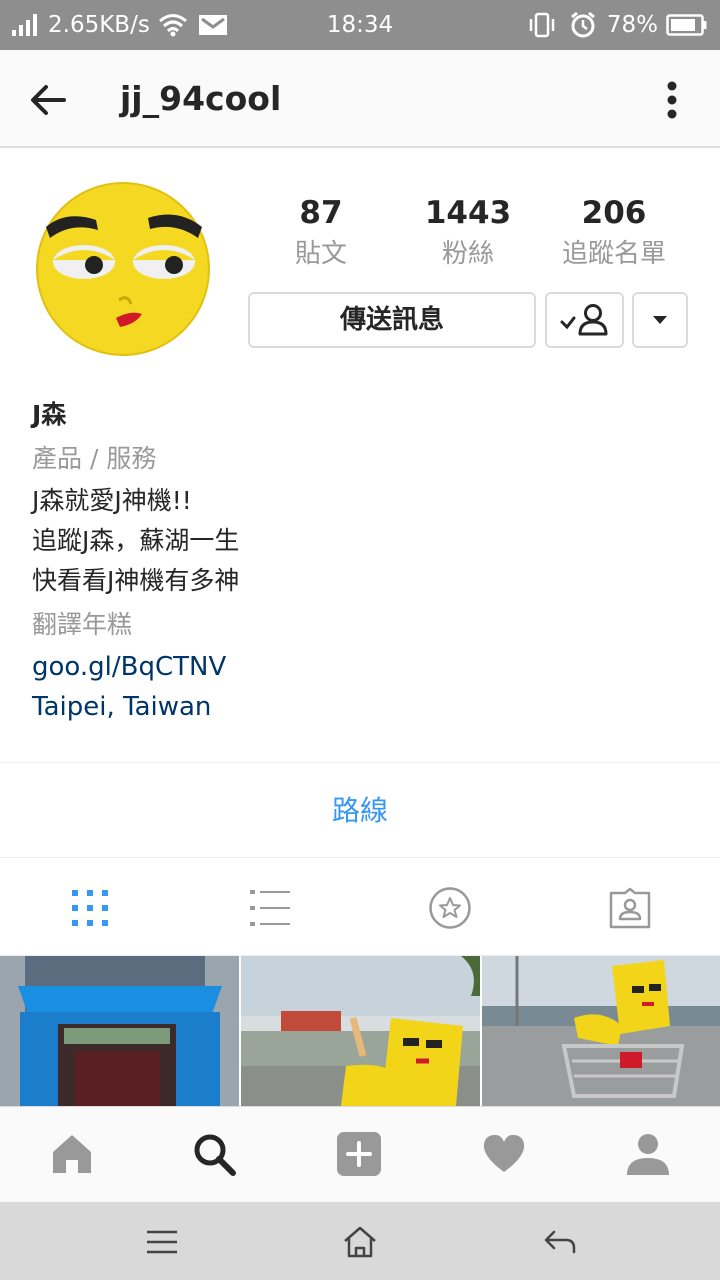  What do you see at coordinates (686, 25) in the screenshot?
I see `battery-icon` at bounding box center [686, 25].